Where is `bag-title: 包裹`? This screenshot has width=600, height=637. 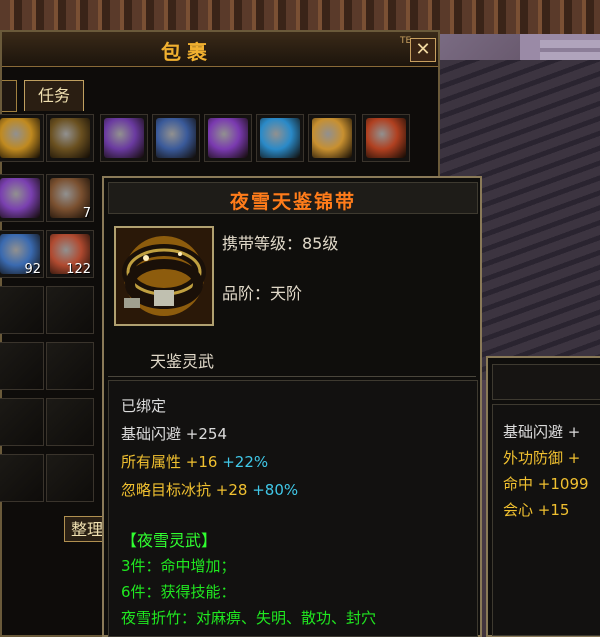 bag-title: 包裹 is located at coordinates (187, 52).